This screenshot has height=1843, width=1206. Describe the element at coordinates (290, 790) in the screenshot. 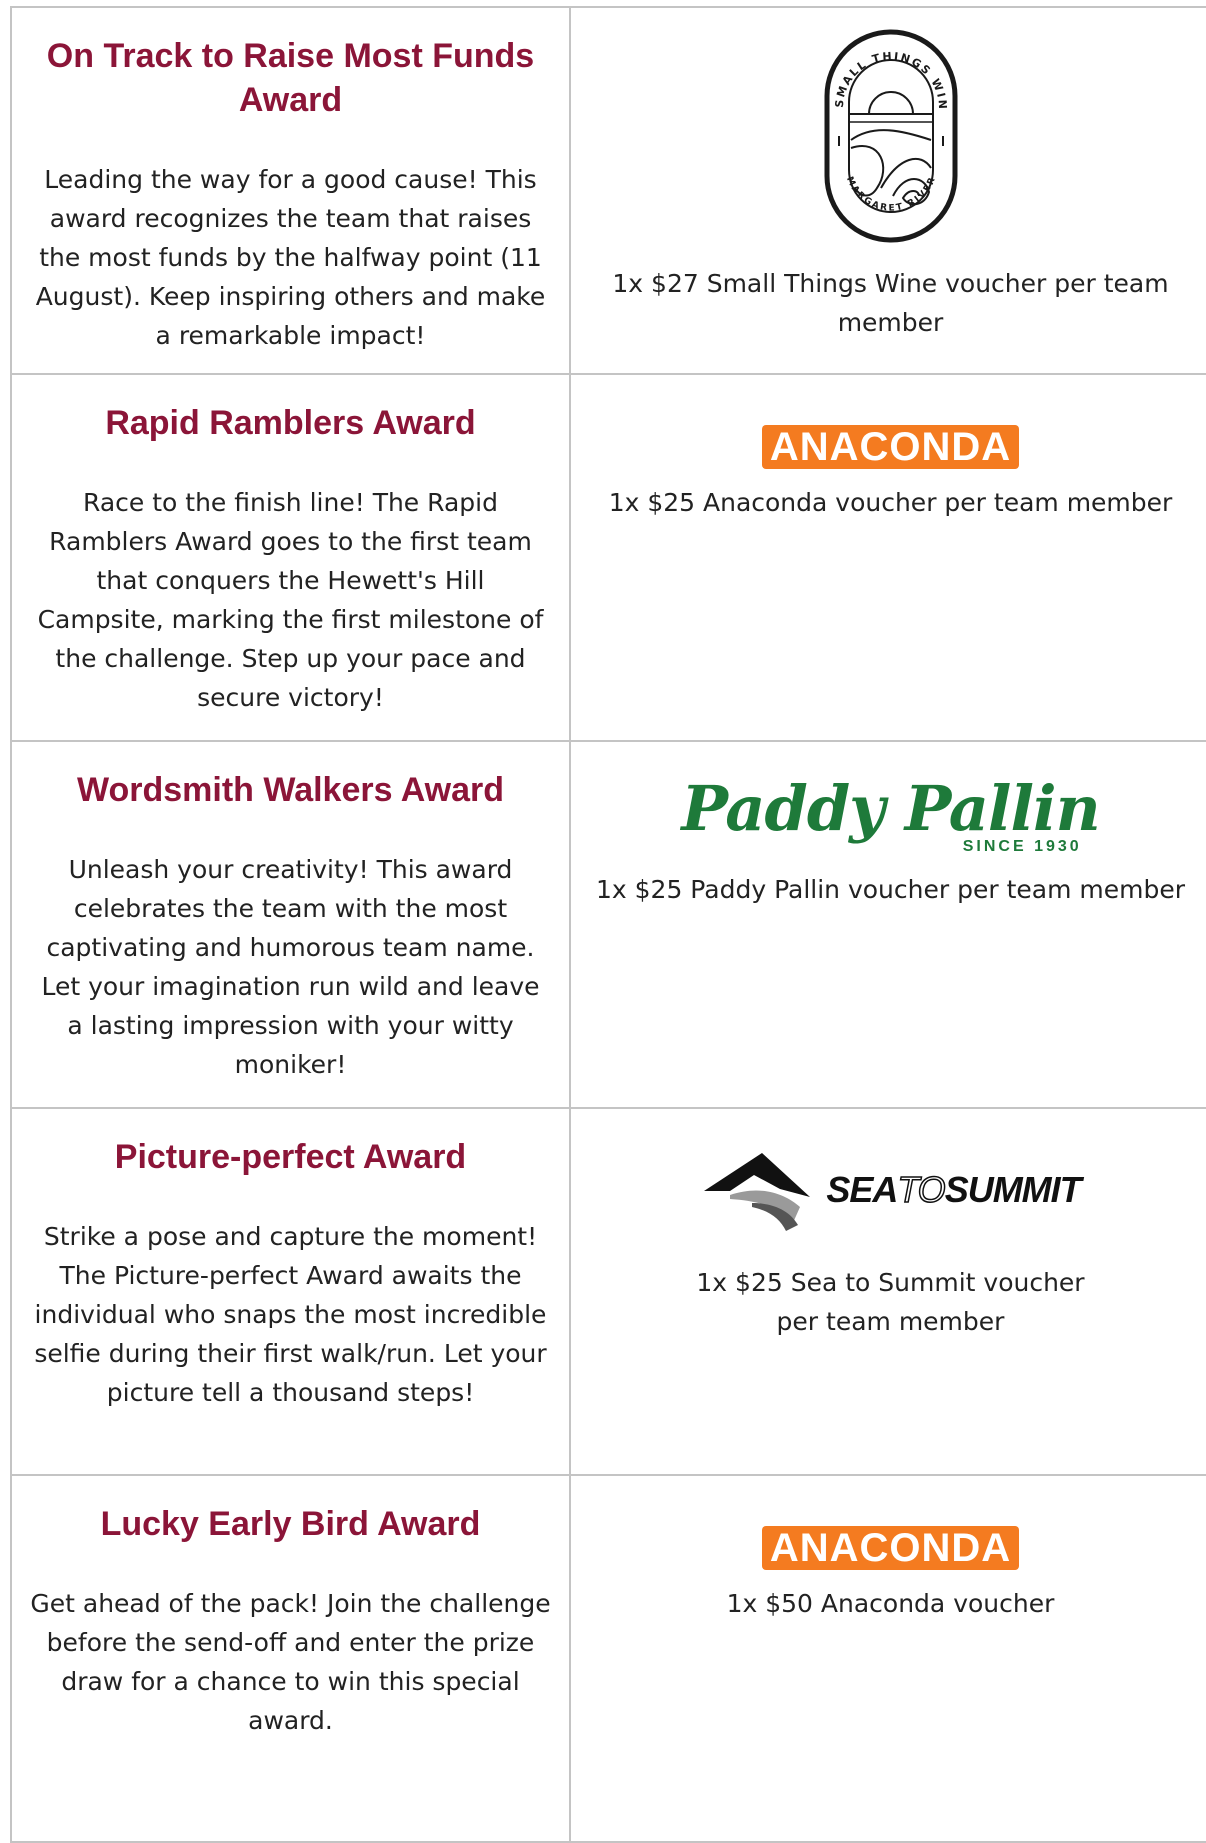

I see `award-title: Wordsmith Walkers Award` at that location.